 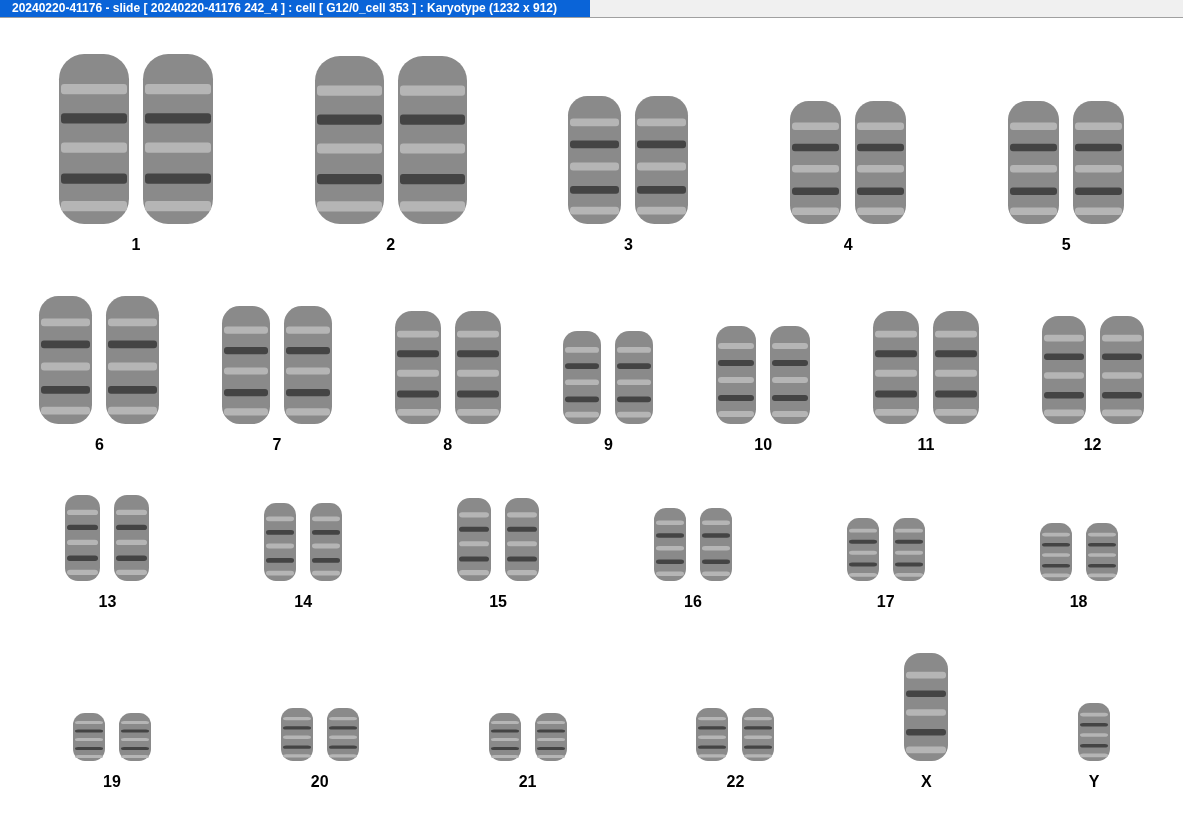 I want to click on chromosome-label: Y, so click(x=1094, y=782).